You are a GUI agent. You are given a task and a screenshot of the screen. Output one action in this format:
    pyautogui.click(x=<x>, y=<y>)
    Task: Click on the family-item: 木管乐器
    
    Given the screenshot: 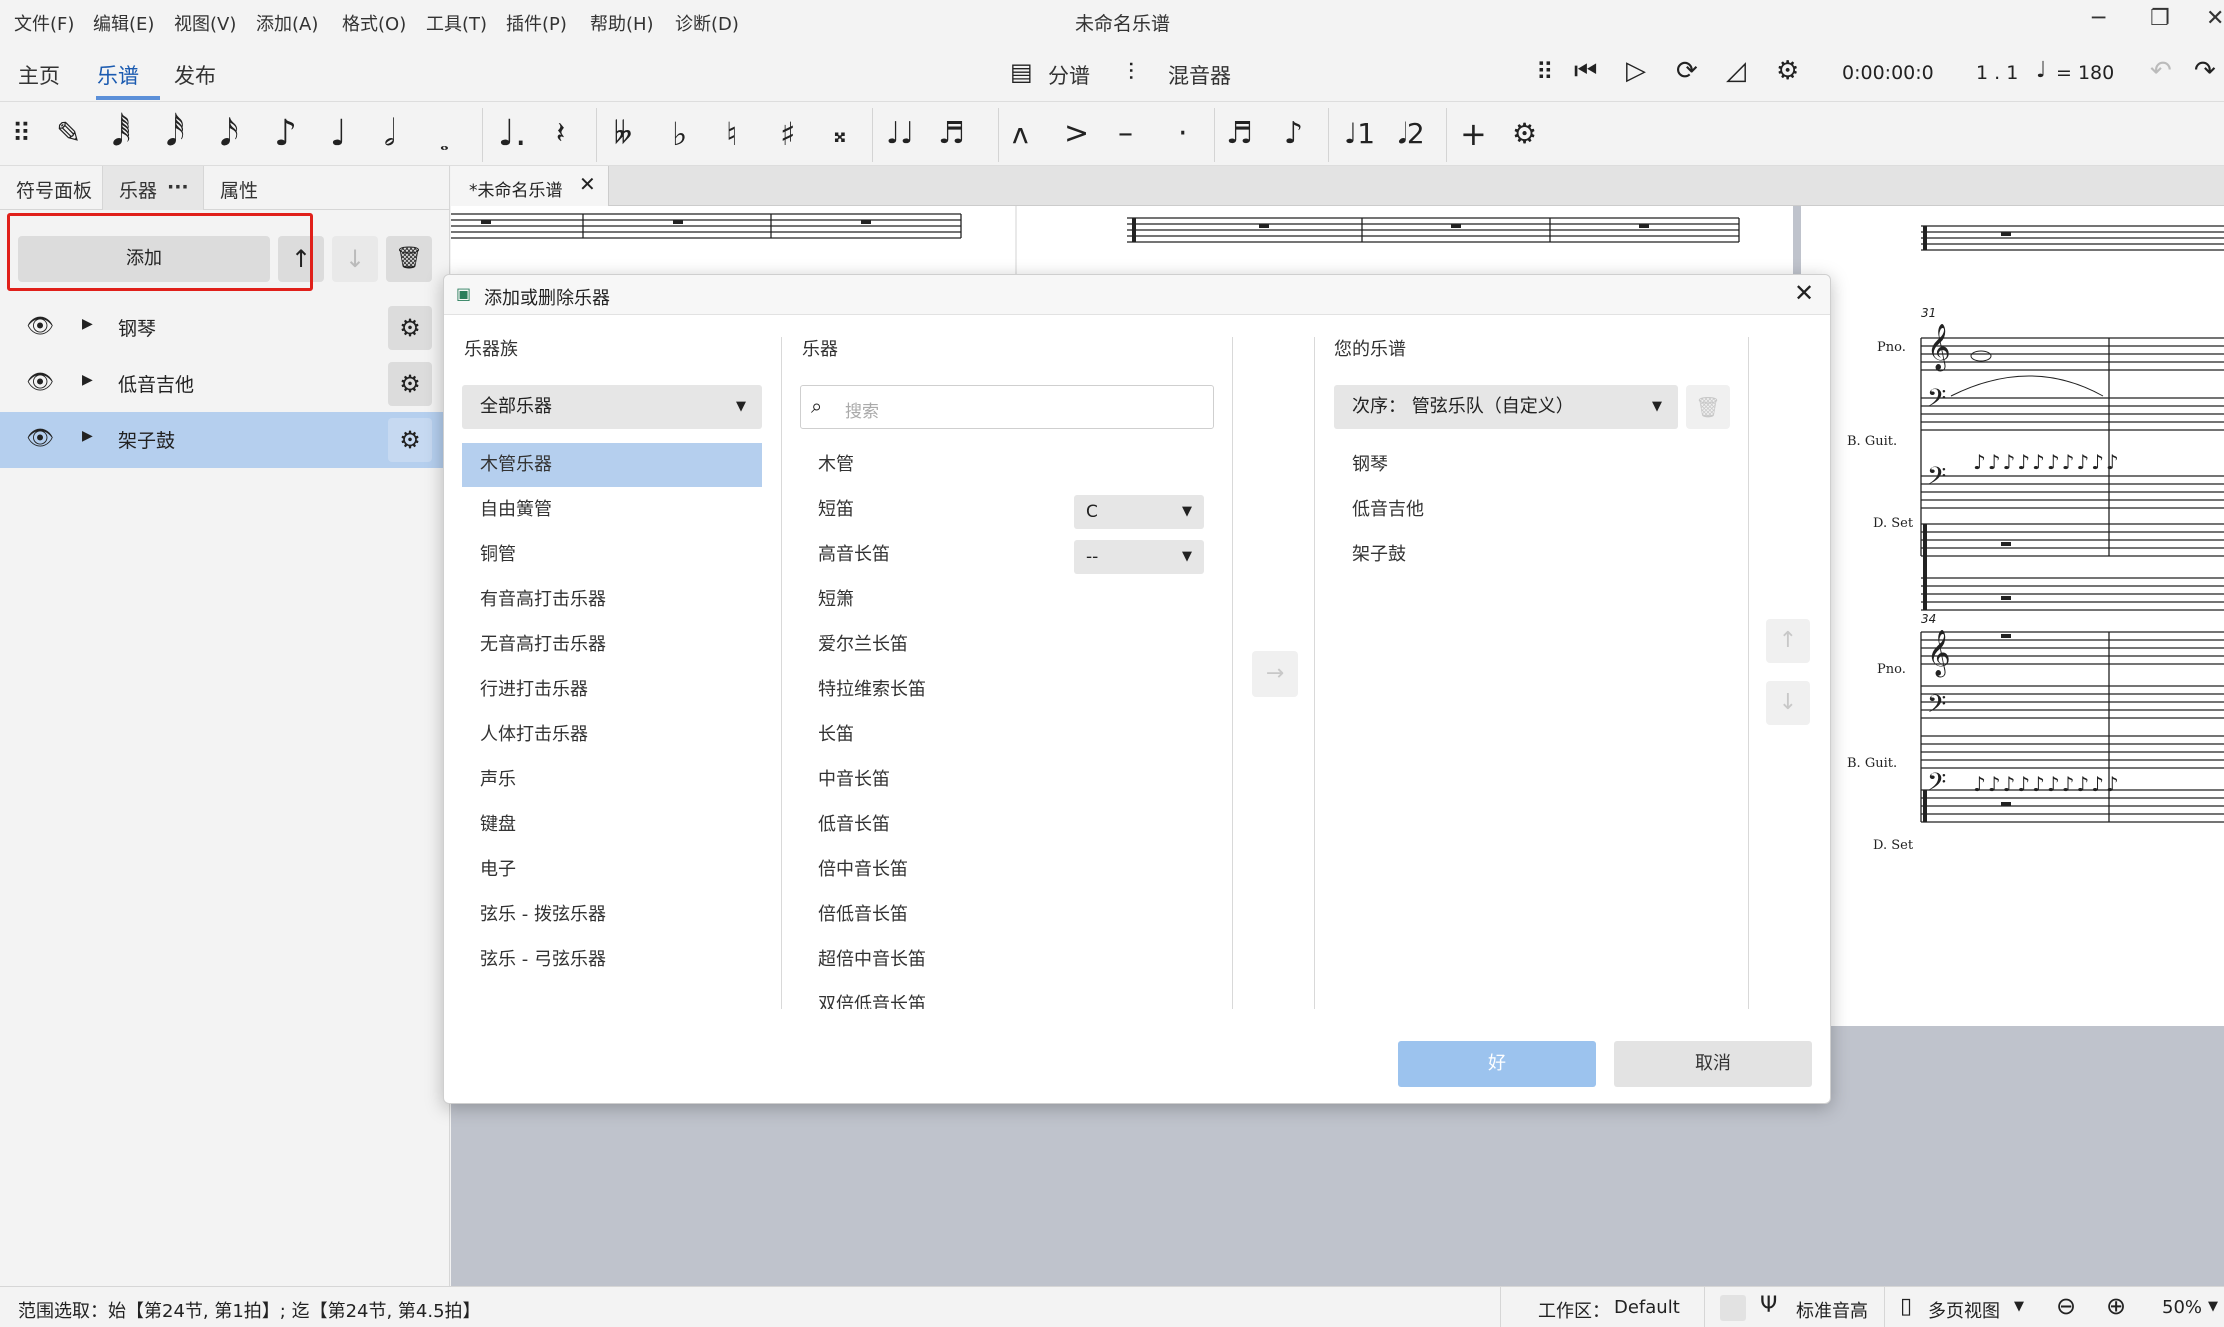 What is the action you would take?
    pyautogui.click(x=612, y=465)
    